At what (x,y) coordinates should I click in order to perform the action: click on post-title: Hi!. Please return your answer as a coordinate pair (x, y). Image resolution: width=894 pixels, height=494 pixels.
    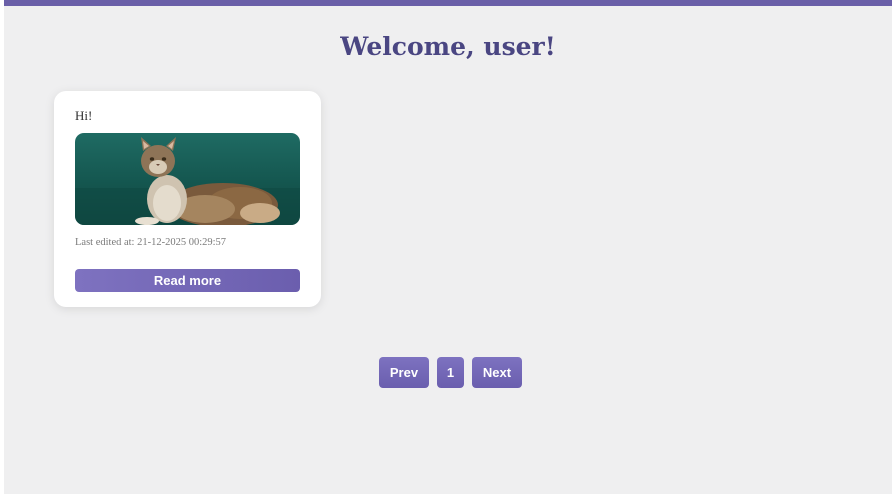
    Looking at the image, I should click on (84, 115).